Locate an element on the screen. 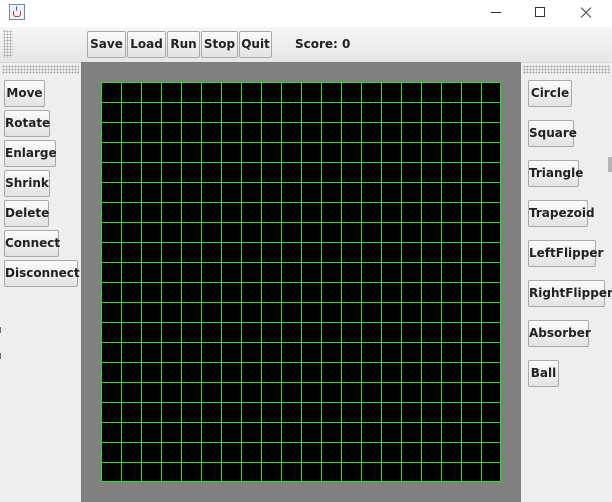  minimize-icon is located at coordinates (496, 12).